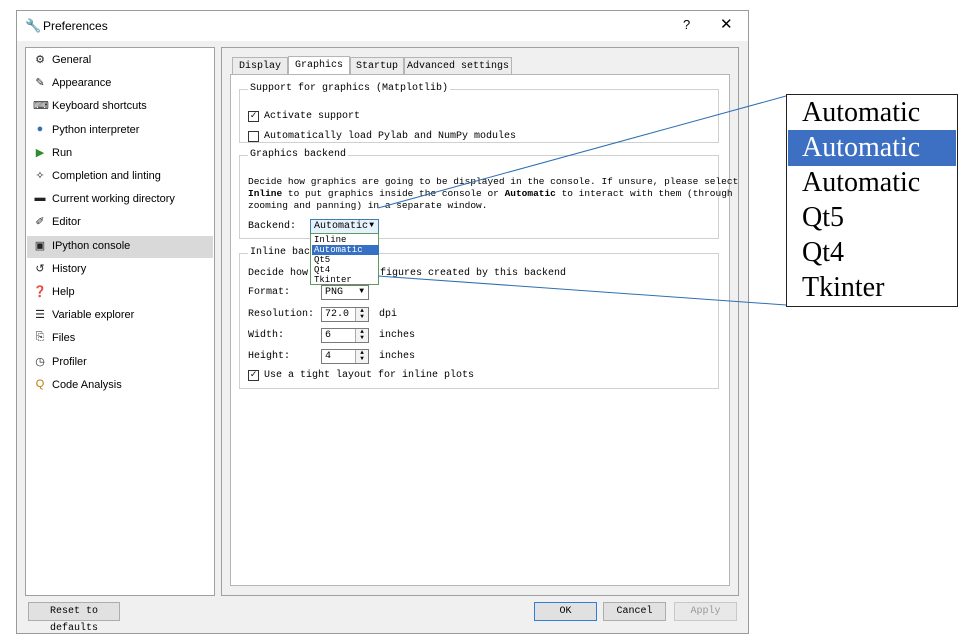 The image size is (967, 643). What do you see at coordinates (582, 152) in the screenshot?
I see `callout-leader-top` at bounding box center [582, 152].